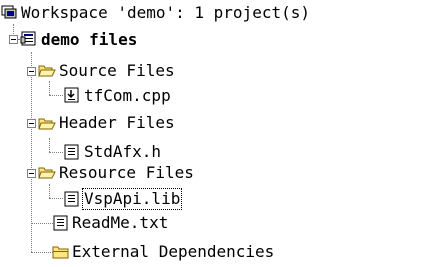  What do you see at coordinates (117, 123) in the screenshot?
I see `folder-label-header-files: Header Files` at bounding box center [117, 123].